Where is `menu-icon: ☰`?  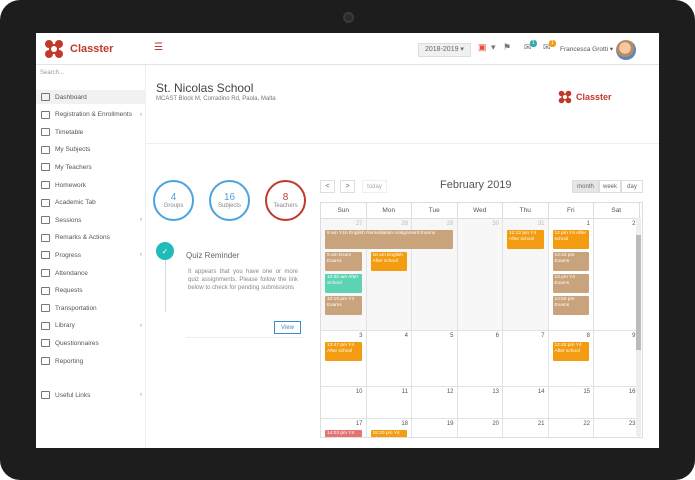
menu-icon: ☰ is located at coordinates (158, 47).